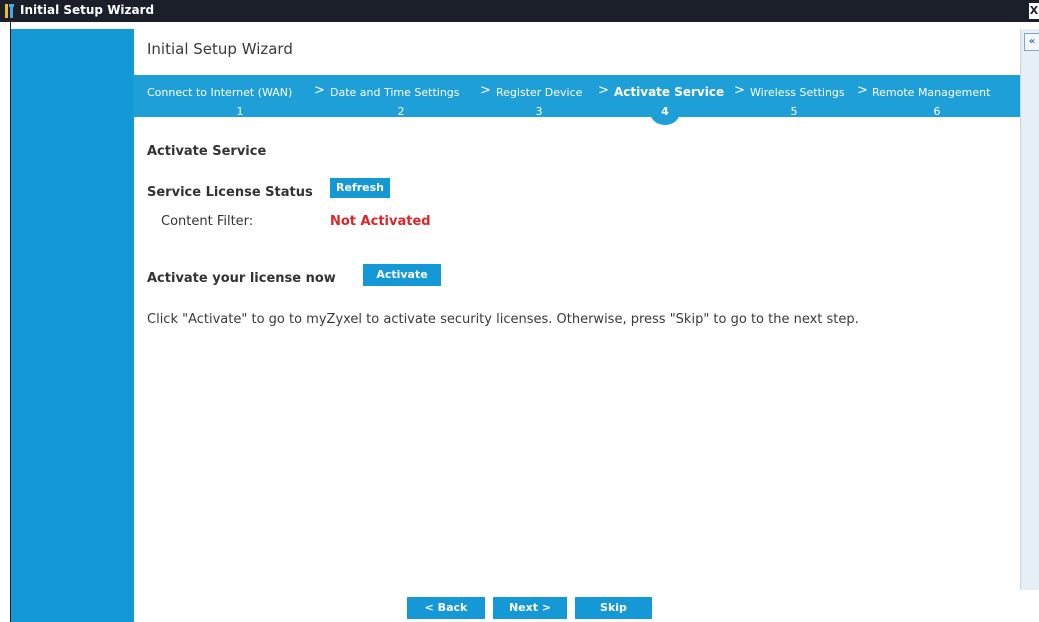 Image resolution: width=1039 pixels, height=622 pixels. What do you see at coordinates (1031, 42) in the screenshot?
I see `collapse-panel-icon: «` at bounding box center [1031, 42].